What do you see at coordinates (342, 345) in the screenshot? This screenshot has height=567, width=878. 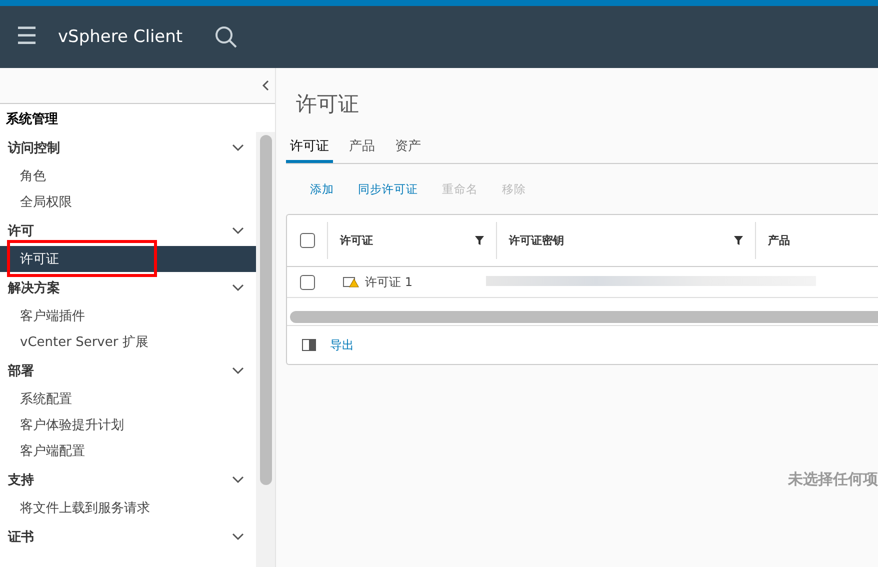 I see `export-link: 导出` at bounding box center [342, 345].